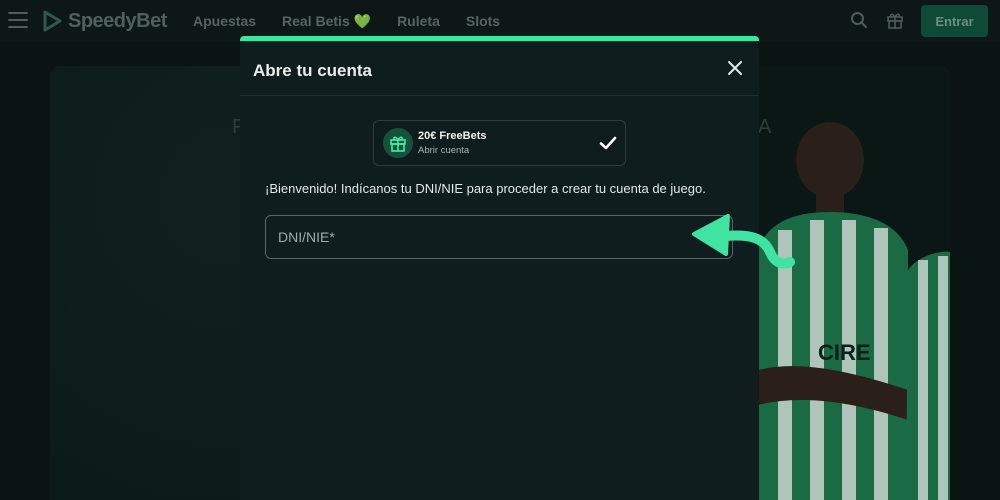 This screenshot has height=500, width=1000. What do you see at coordinates (608, 143) in the screenshot?
I see `check-icon` at bounding box center [608, 143].